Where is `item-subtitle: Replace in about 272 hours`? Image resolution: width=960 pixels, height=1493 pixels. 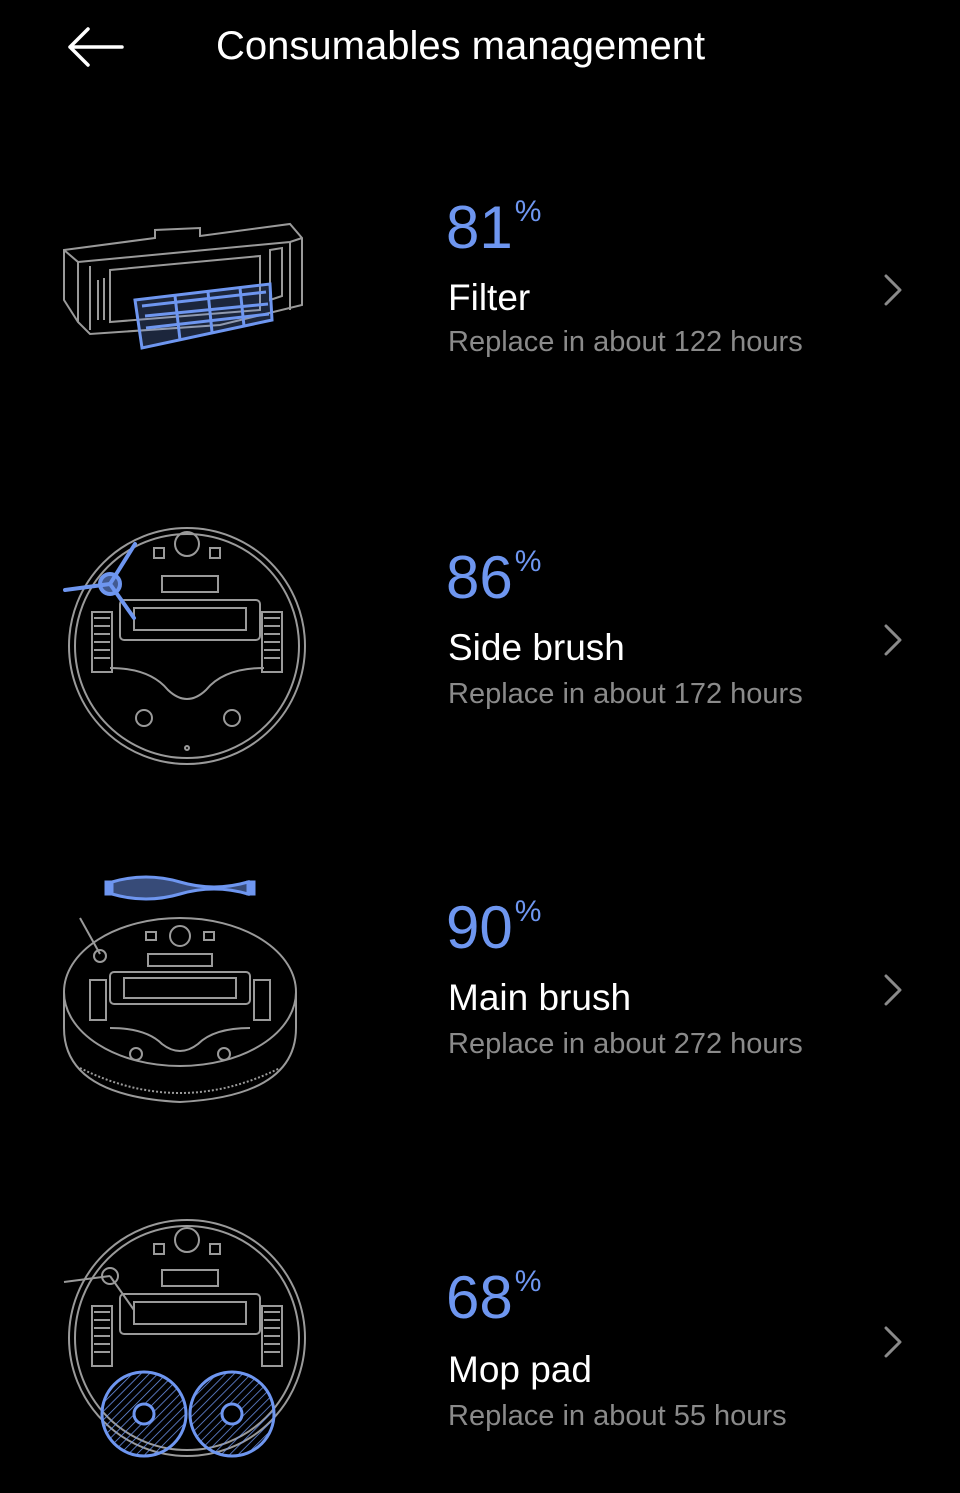 item-subtitle: Replace in about 272 hours is located at coordinates (625, 1044).